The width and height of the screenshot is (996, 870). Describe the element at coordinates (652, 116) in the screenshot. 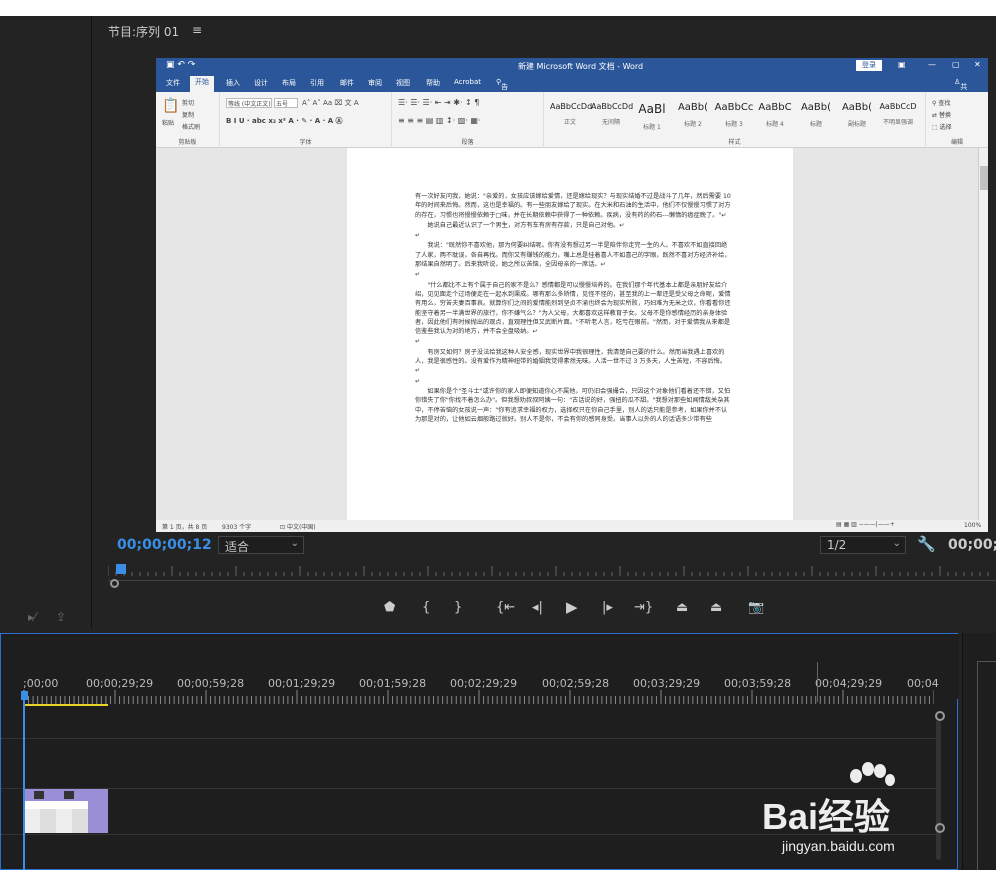

I see `style-2: AaBl 标题 1` at that location.